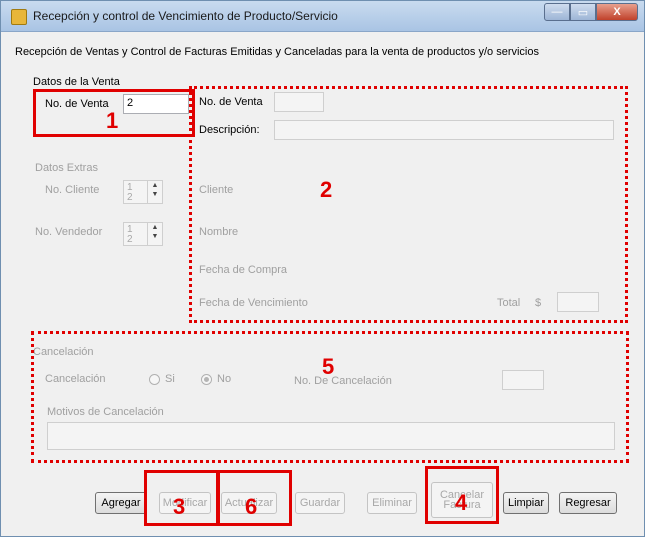 The image size is (645, 537). What do you see at coordinates (392, 503) in the screenshot?
I see `eliminar-button: Eliminar` at bounding box center [392, 503].